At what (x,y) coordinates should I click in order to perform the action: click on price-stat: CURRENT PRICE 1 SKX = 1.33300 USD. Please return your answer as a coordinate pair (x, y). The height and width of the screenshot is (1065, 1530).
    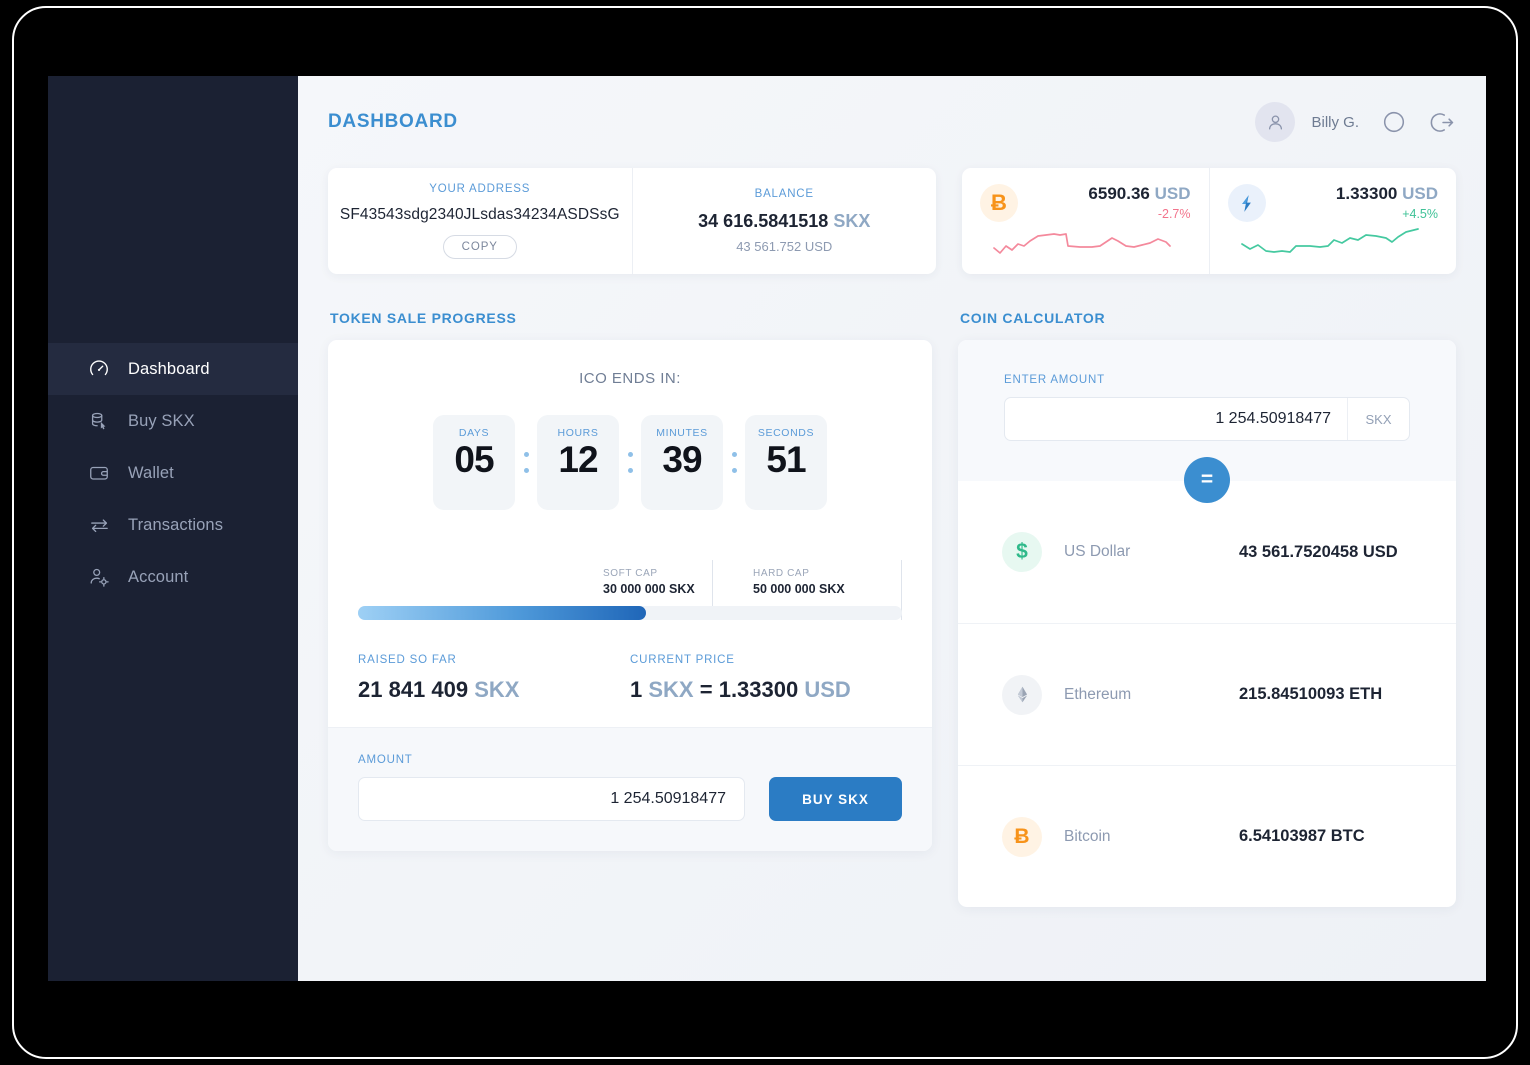
    Looking at the image, I should click on (766, 678).